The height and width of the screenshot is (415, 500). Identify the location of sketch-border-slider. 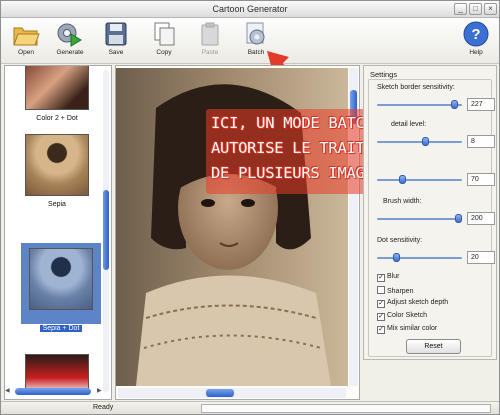
(419, 105).